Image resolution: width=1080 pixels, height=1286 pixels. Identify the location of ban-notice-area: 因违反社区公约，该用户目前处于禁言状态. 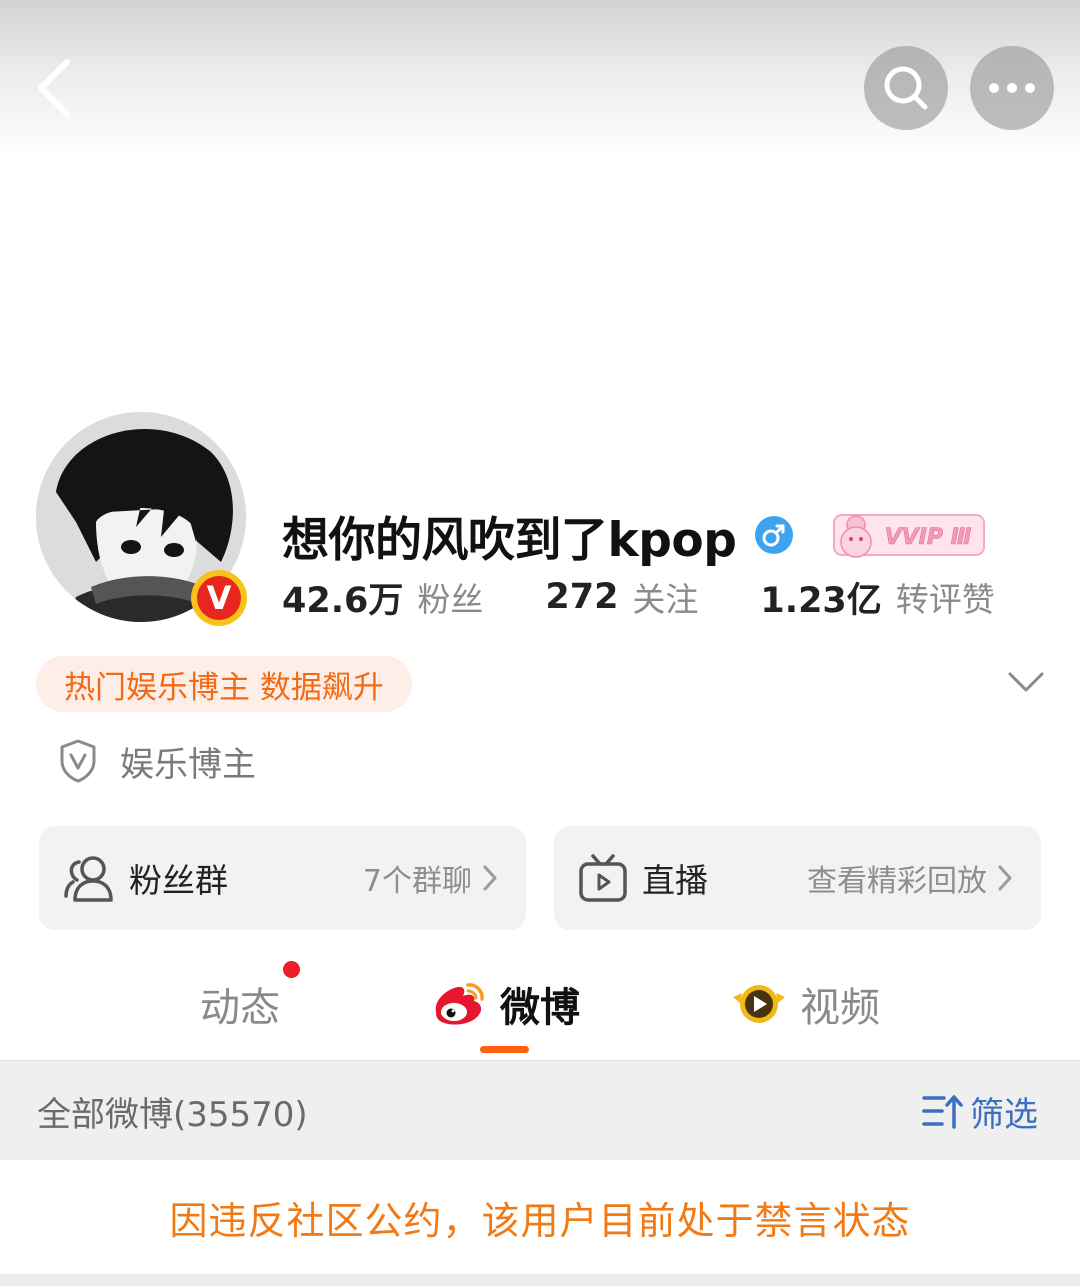
(540, 1217).